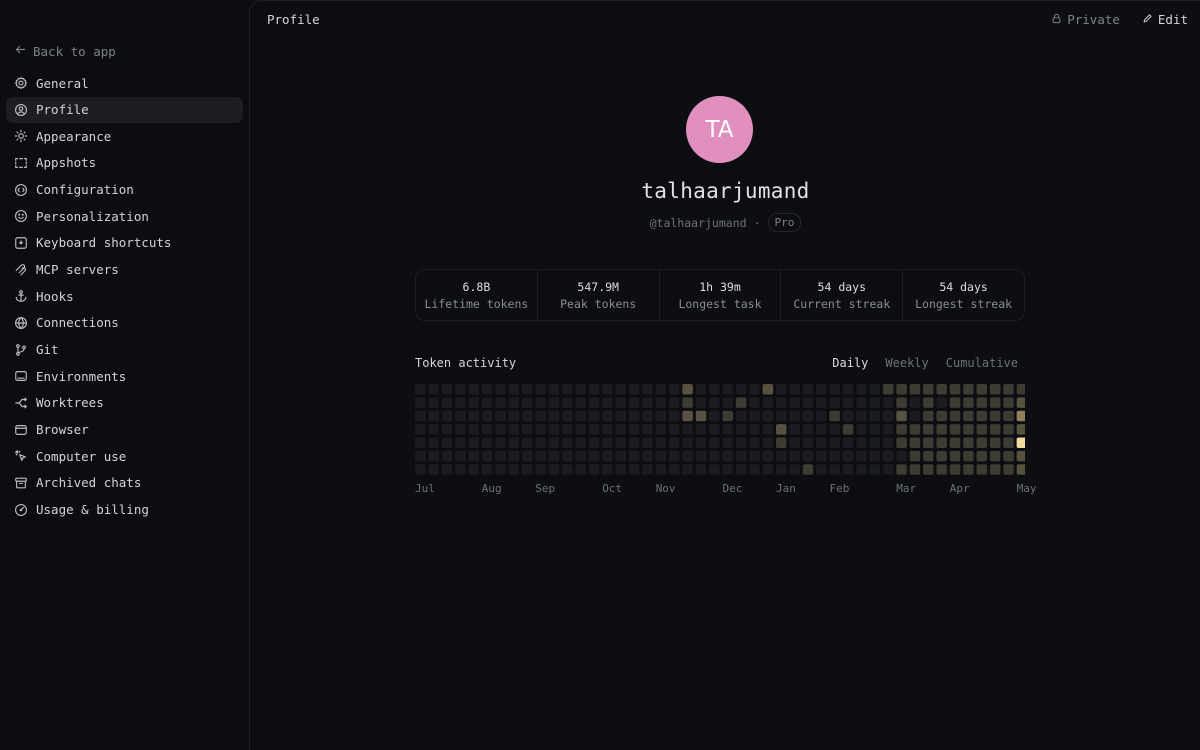 This screenshot has width=1200, height=750. What do you see at coordinates (21, 110) in the screenshot?
I see `user-circle-icon` at bounding box center [21, 110].